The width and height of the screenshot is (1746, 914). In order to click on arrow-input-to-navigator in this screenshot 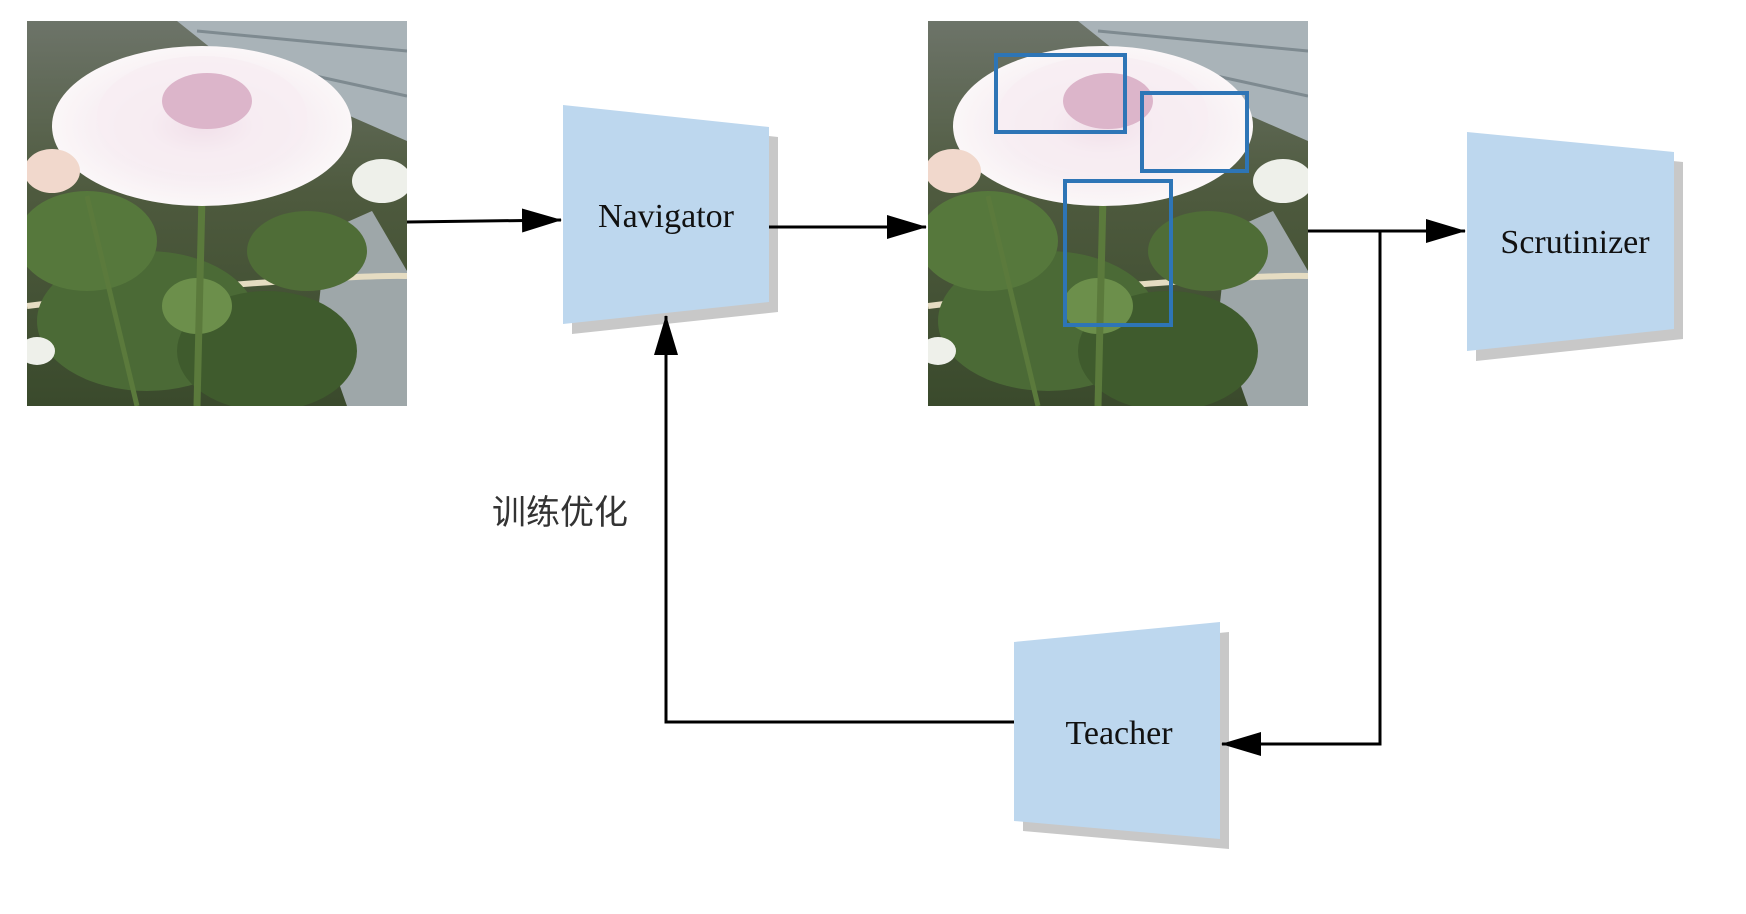, I will do `click(484, 220)`.